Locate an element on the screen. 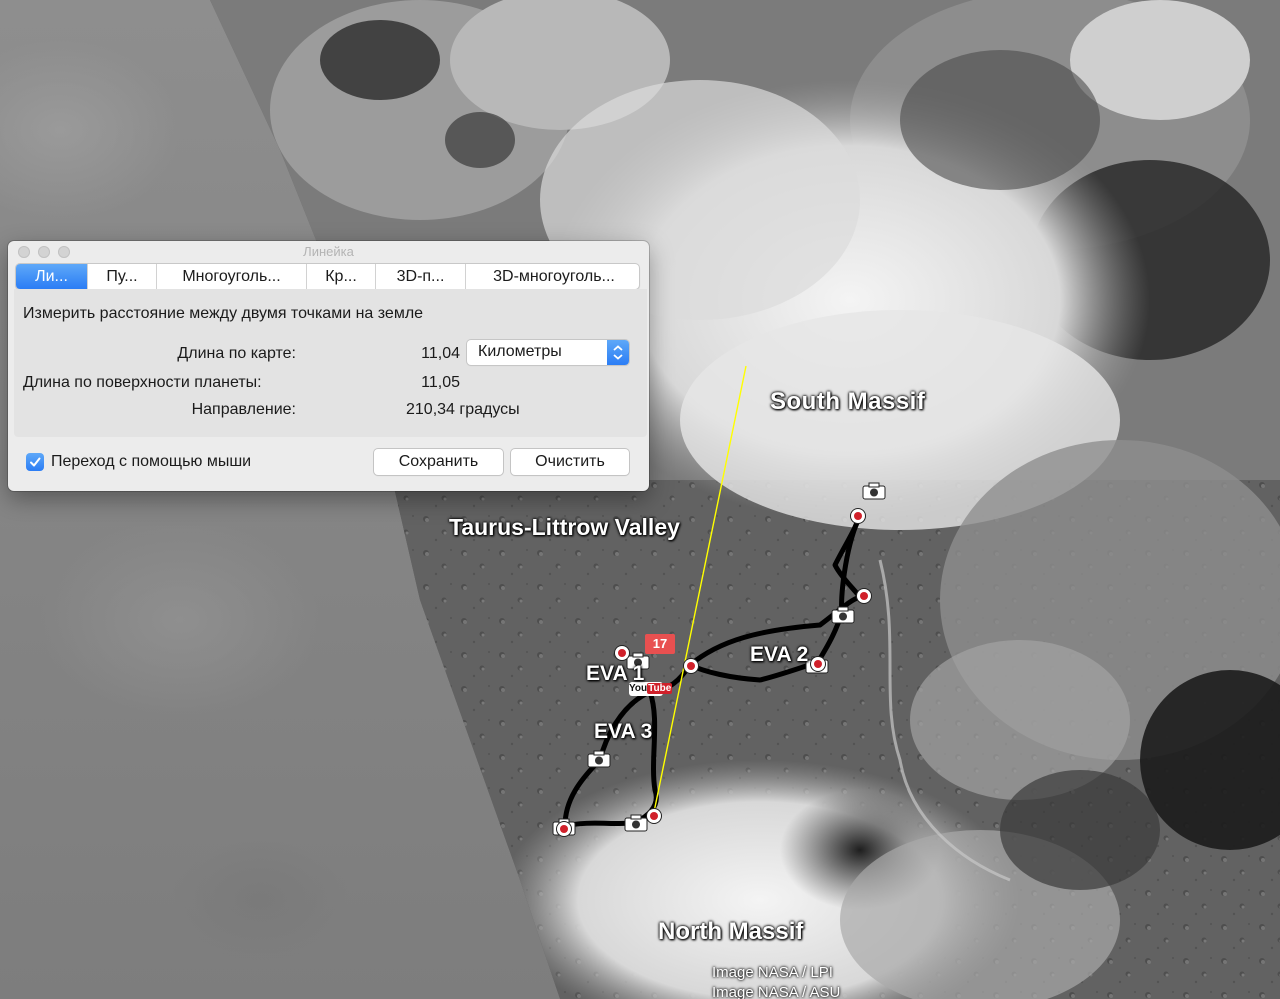 This screenshot has height=999, width=1280. map-label-eva3: EVA 3 is located at coordinates (623, 731).